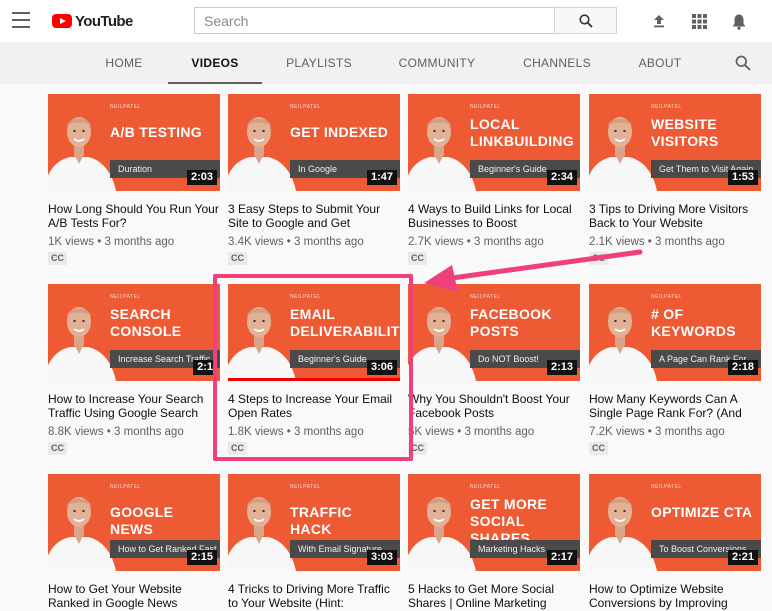 The image size is (772, 611). What do you see at coordinates (156, 132) in the screenshot?
I see `thumbnail-title: A/B TESTING` at bounding box center [156, 132].